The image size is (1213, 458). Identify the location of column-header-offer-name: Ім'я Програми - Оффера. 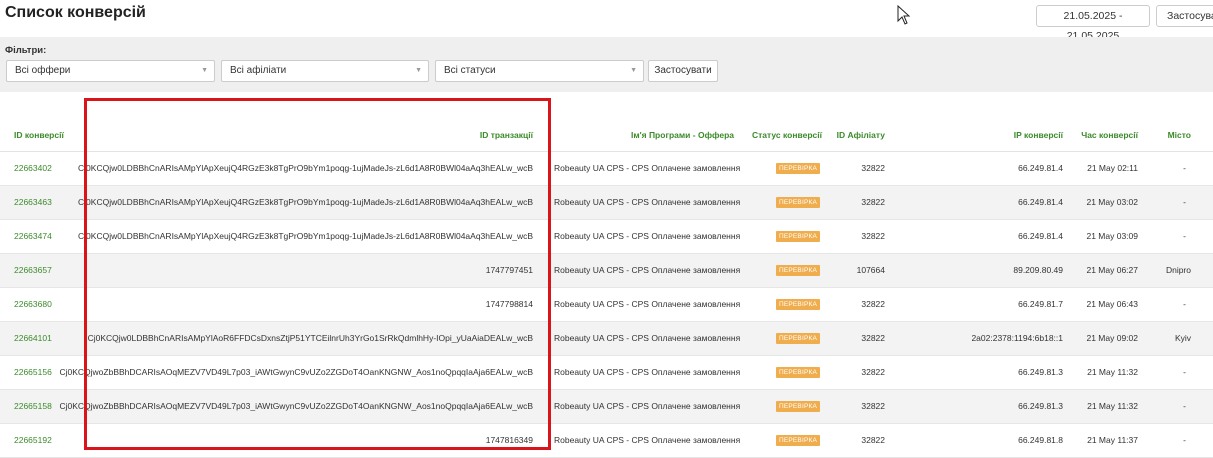
(682, 135).